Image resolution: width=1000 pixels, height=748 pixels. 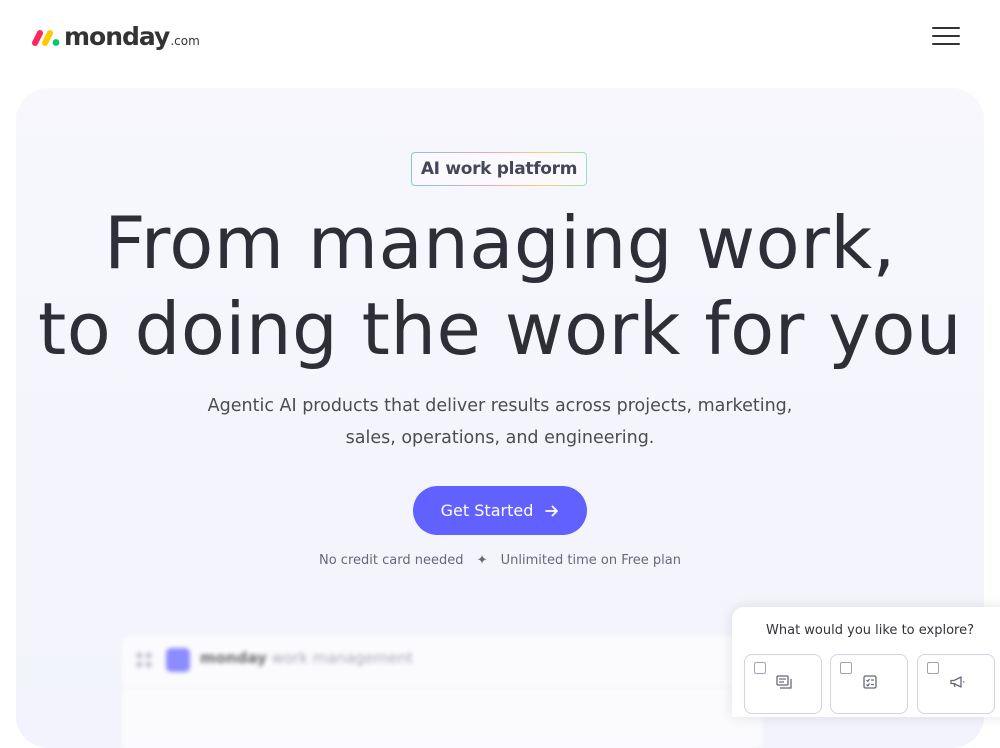 I want to click on preview-board-row, so click(x=442, y=718).